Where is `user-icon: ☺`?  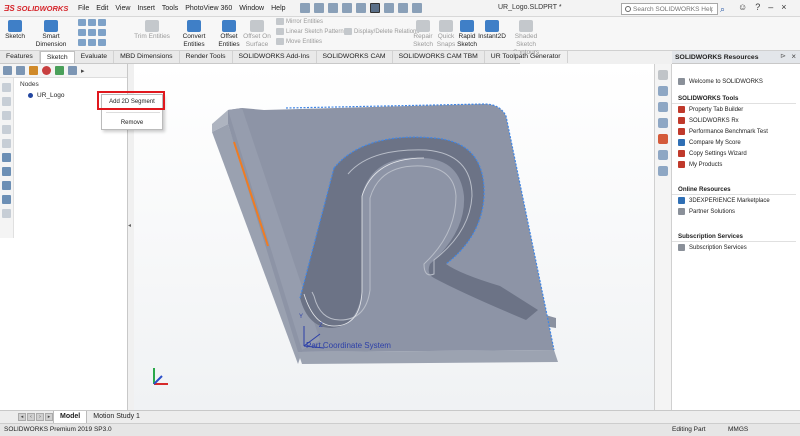 user-icon: ☺ is located at coordinates (742, 7).